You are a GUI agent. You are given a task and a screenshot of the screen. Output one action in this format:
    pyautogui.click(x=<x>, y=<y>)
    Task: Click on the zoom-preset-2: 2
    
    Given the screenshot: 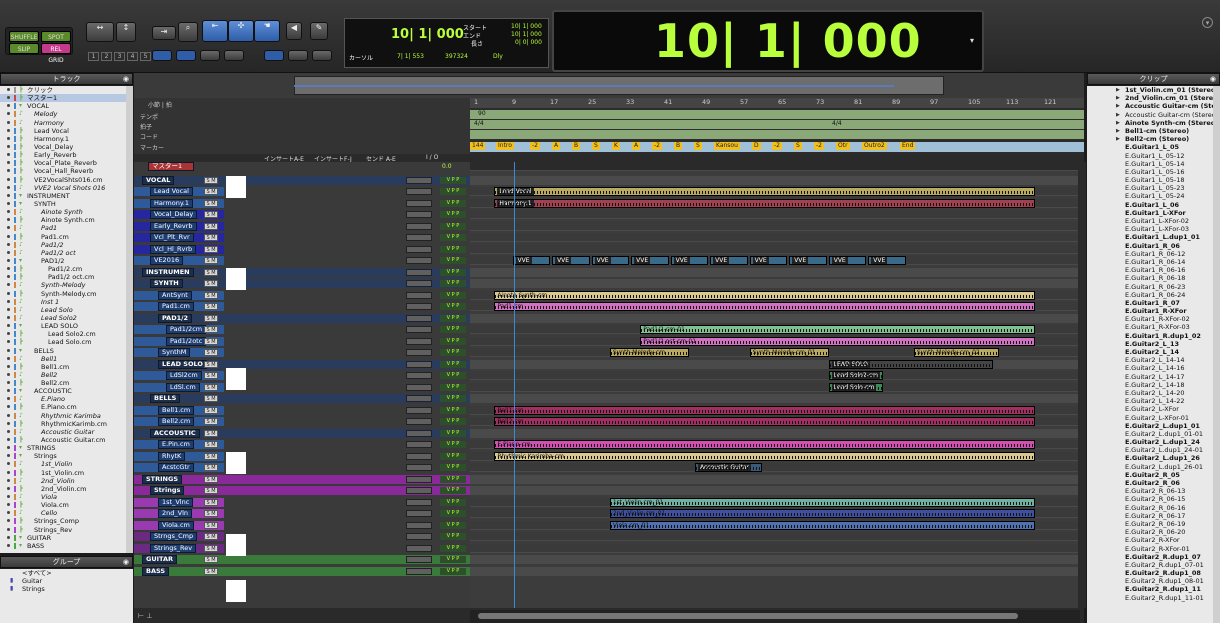 What is the action you would take?
    pyautogui.click(x=106, y=56)
    